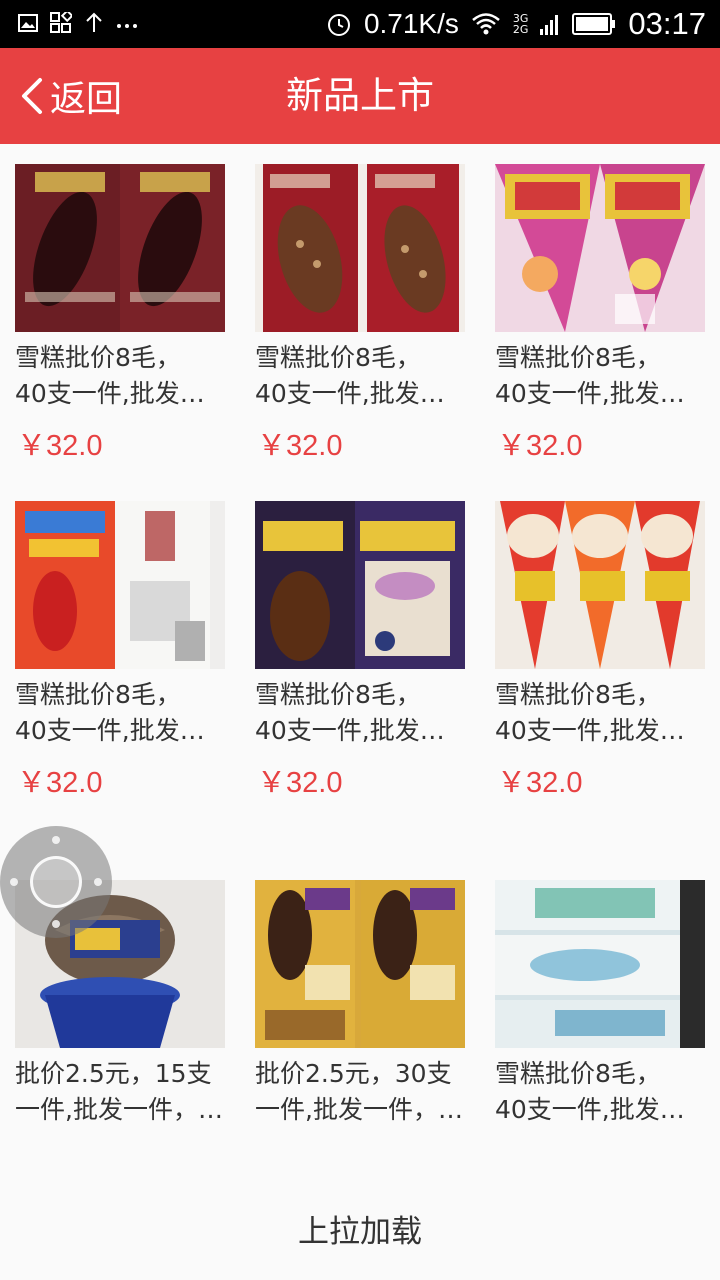 Image resolution: width=720 pixels, height=1280 pixels. I want to click on network-speed: 0.71K/s, so click(411, 23).